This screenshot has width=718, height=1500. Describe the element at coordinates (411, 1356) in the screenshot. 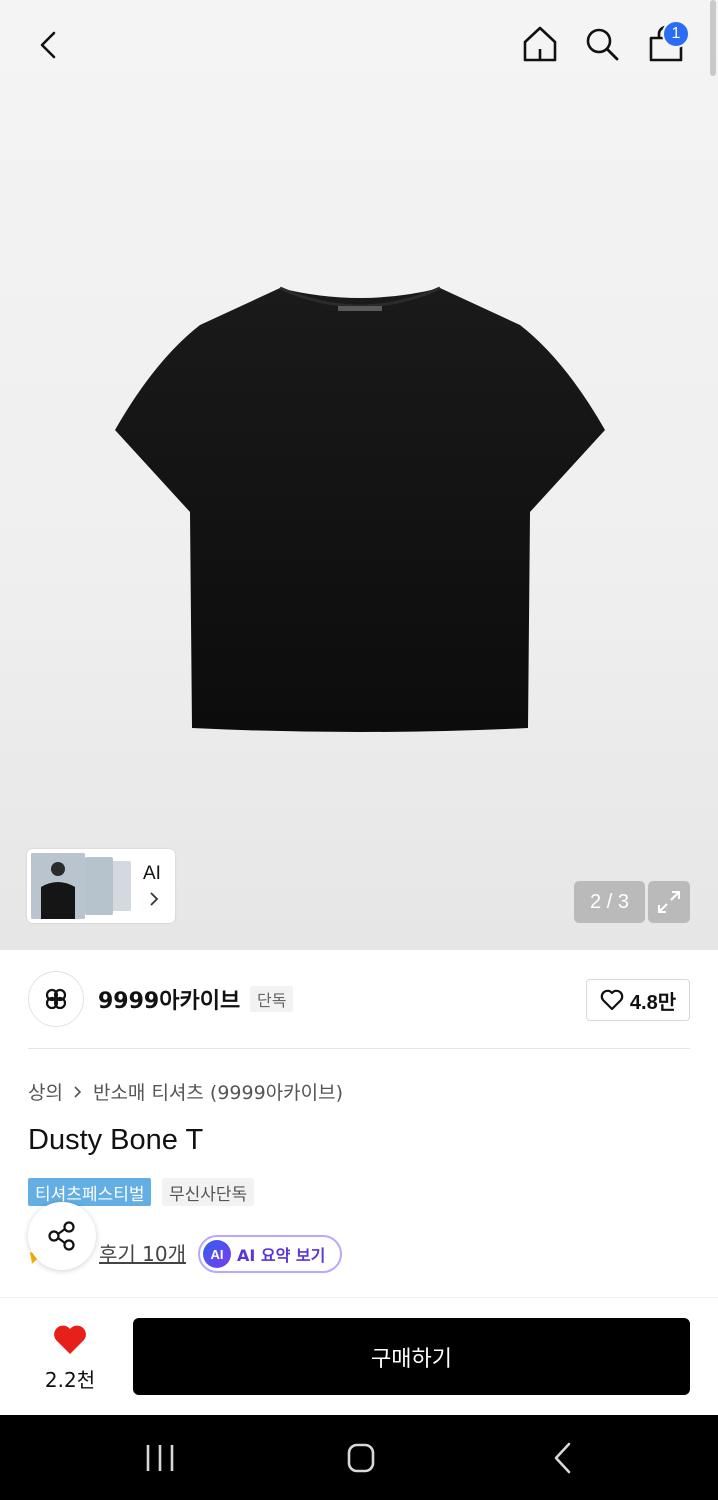

I see `buy-button: 구매하기` at that location.